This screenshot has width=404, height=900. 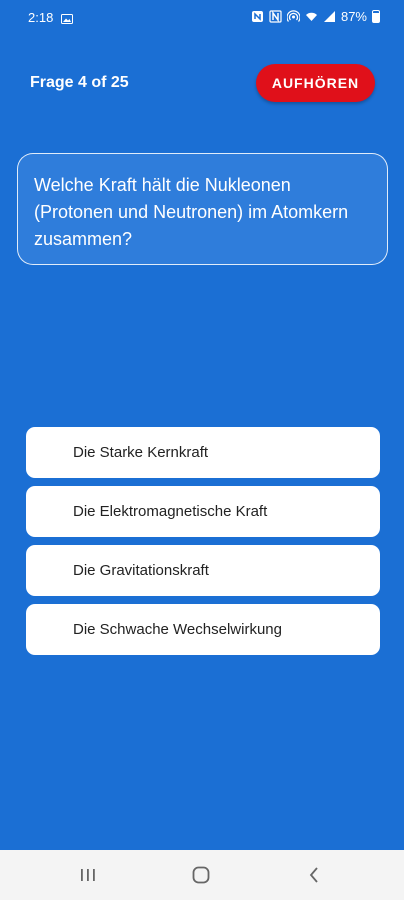 I want to click on recents-icon, so click(x=88, y=875).